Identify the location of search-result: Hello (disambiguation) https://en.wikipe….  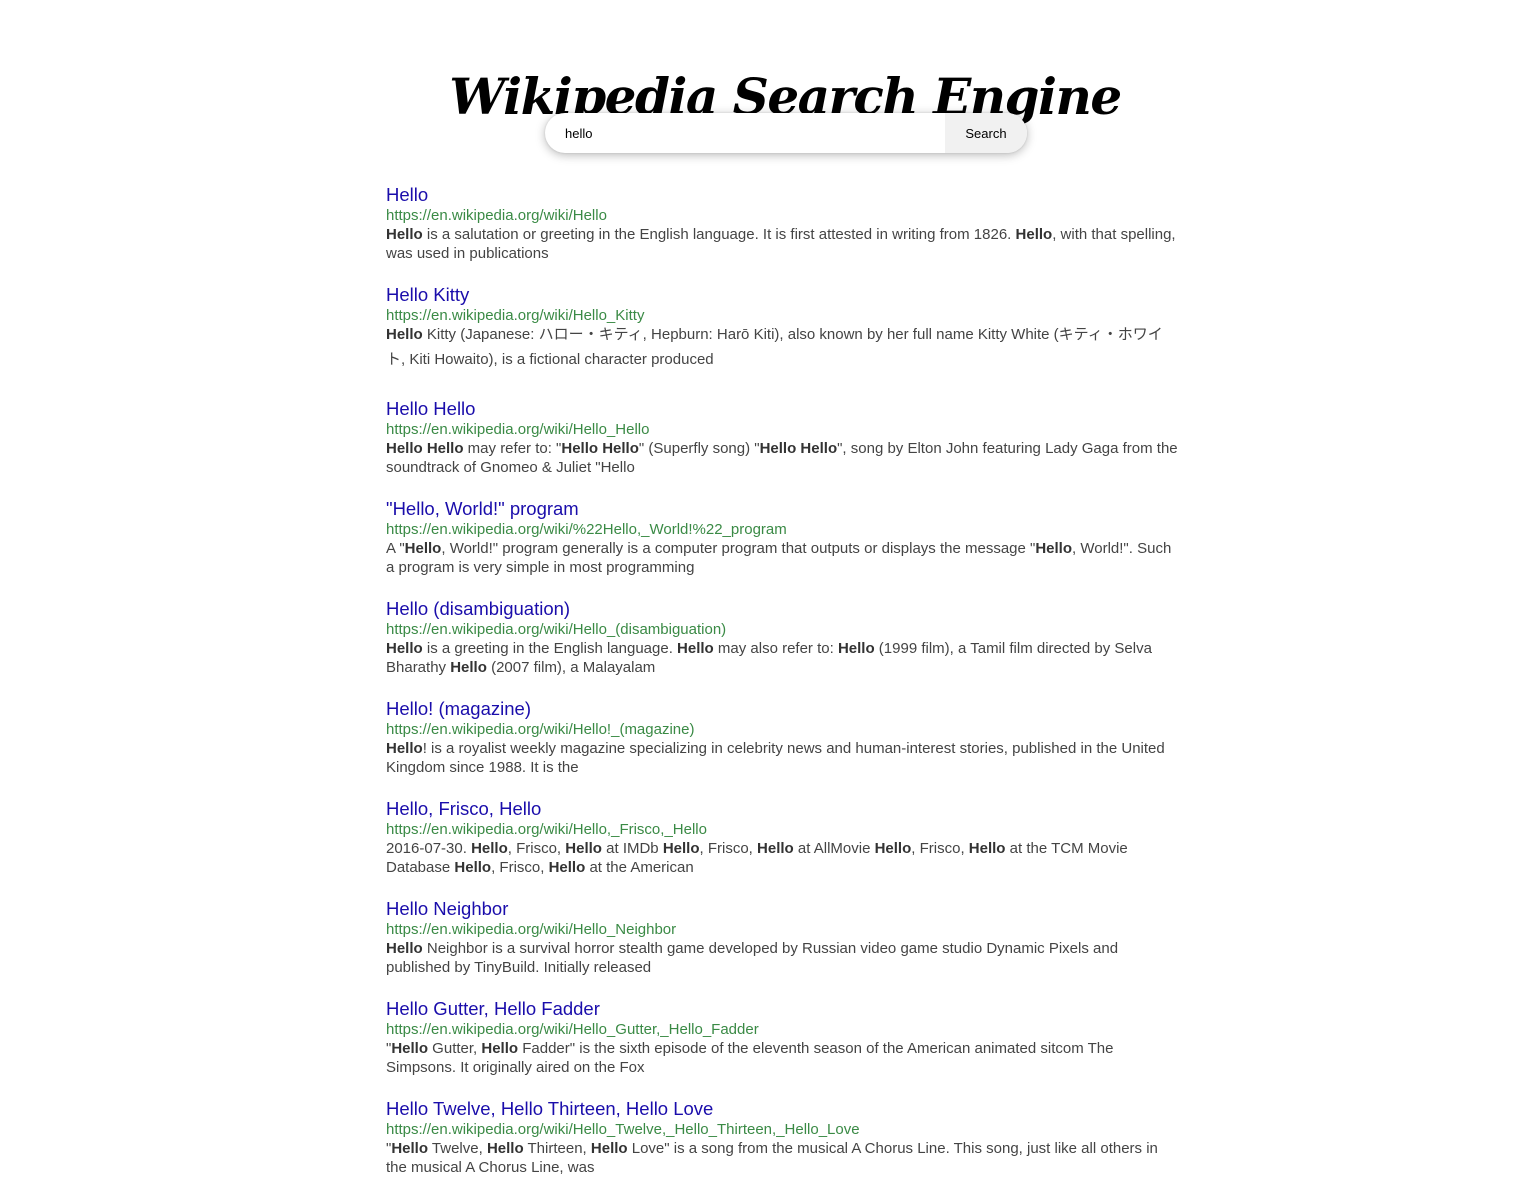
(786, 647).